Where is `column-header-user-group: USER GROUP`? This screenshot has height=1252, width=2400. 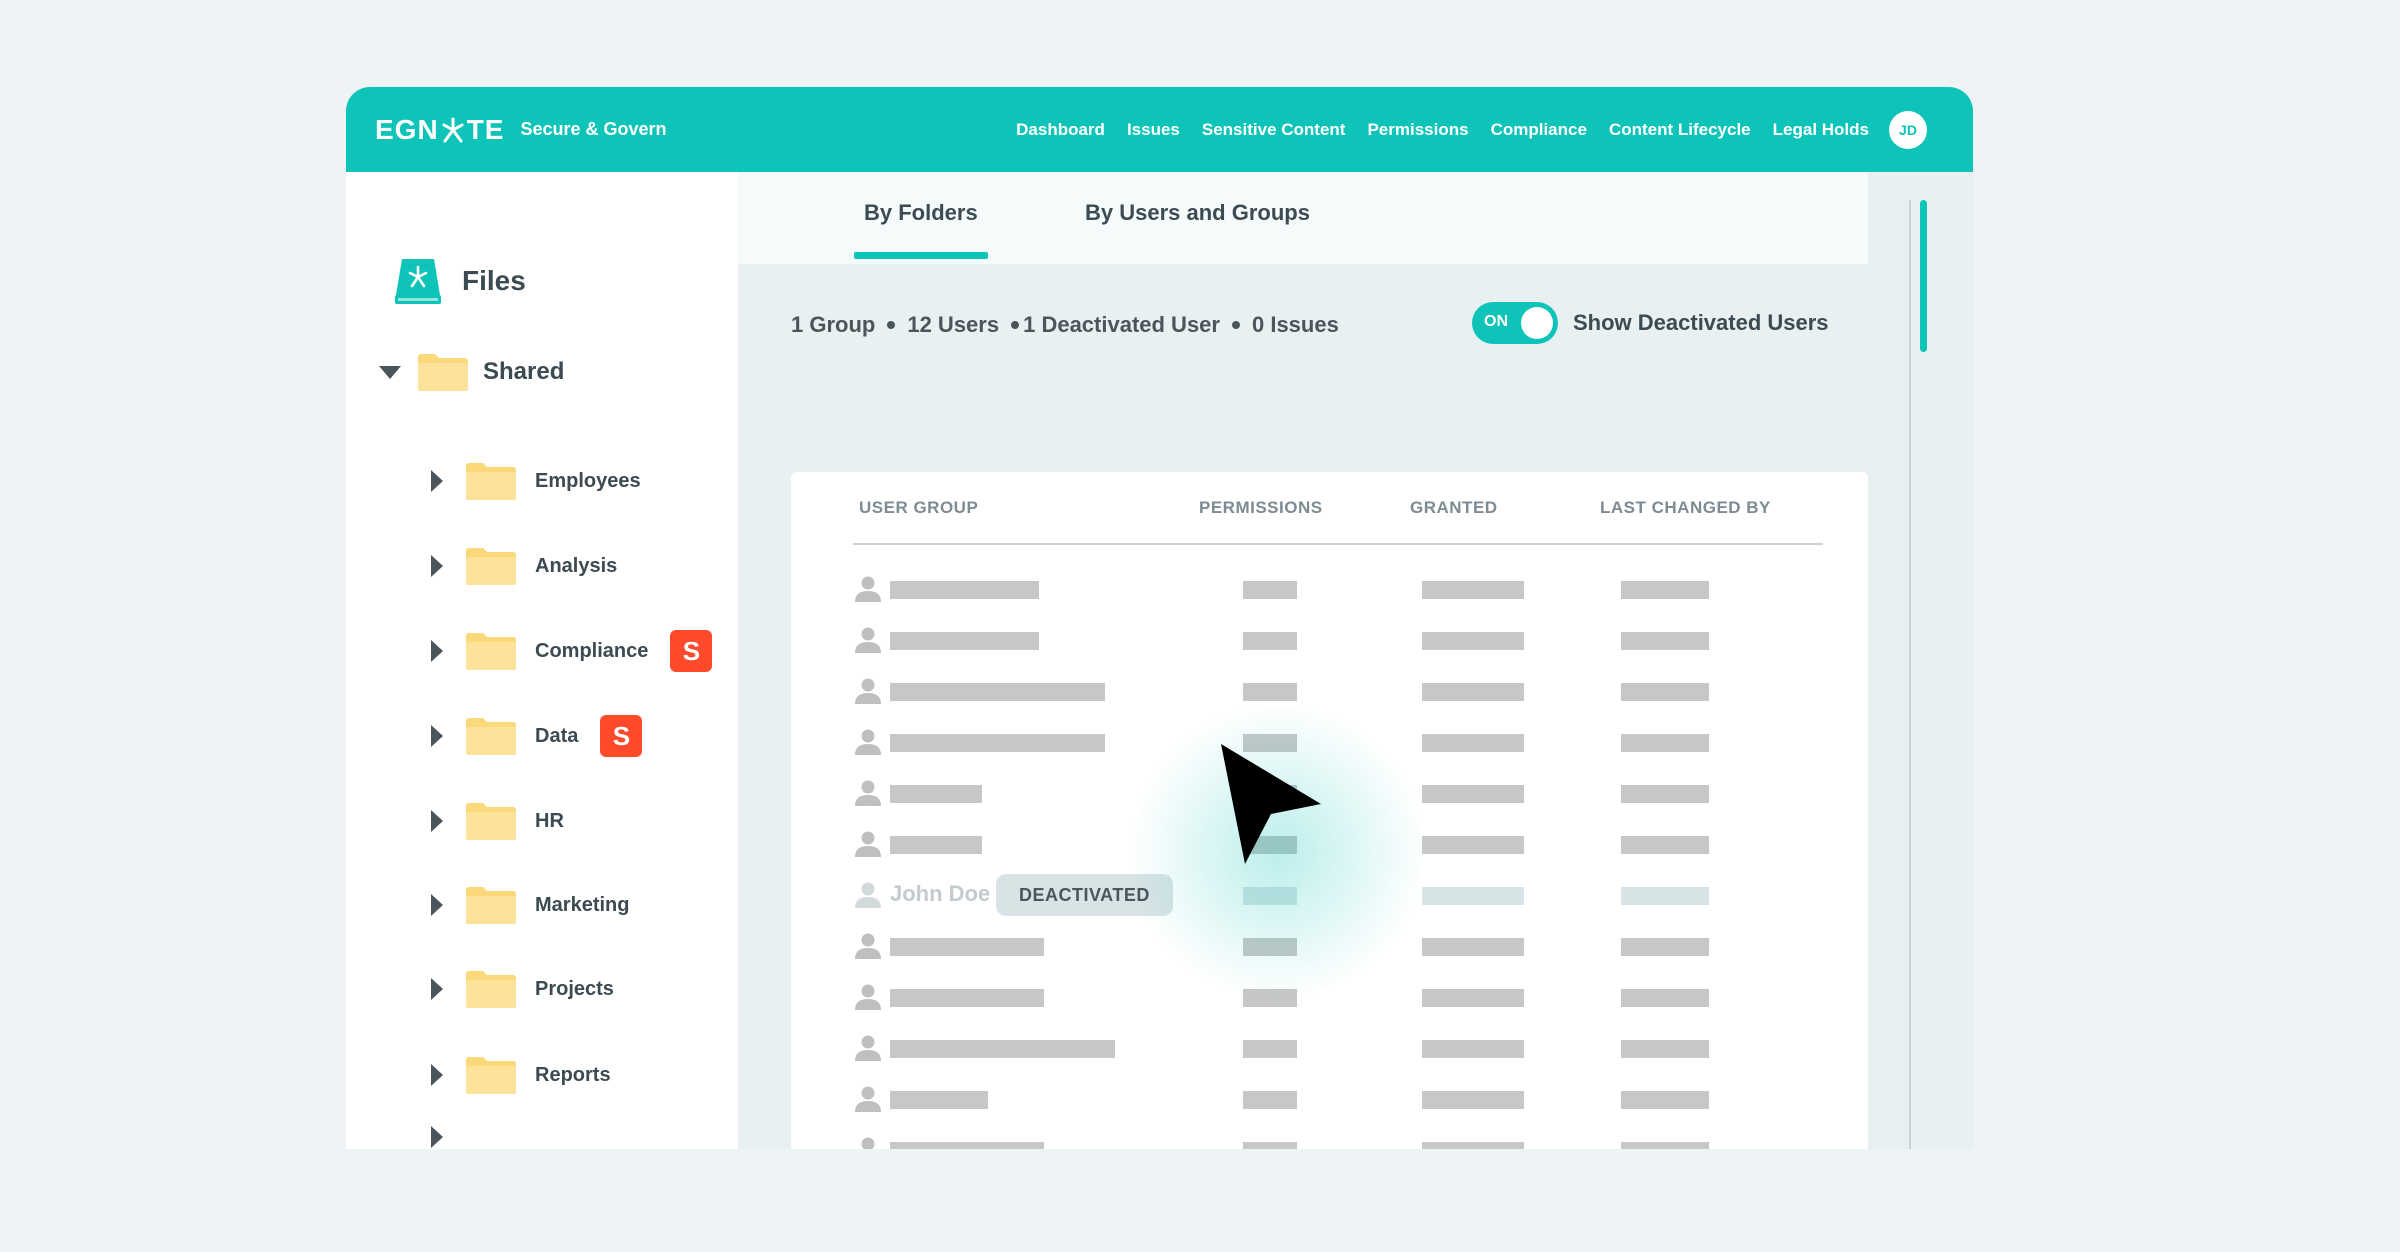 column-header-user-group: USER GROUP is located at coordinates (918, 508).